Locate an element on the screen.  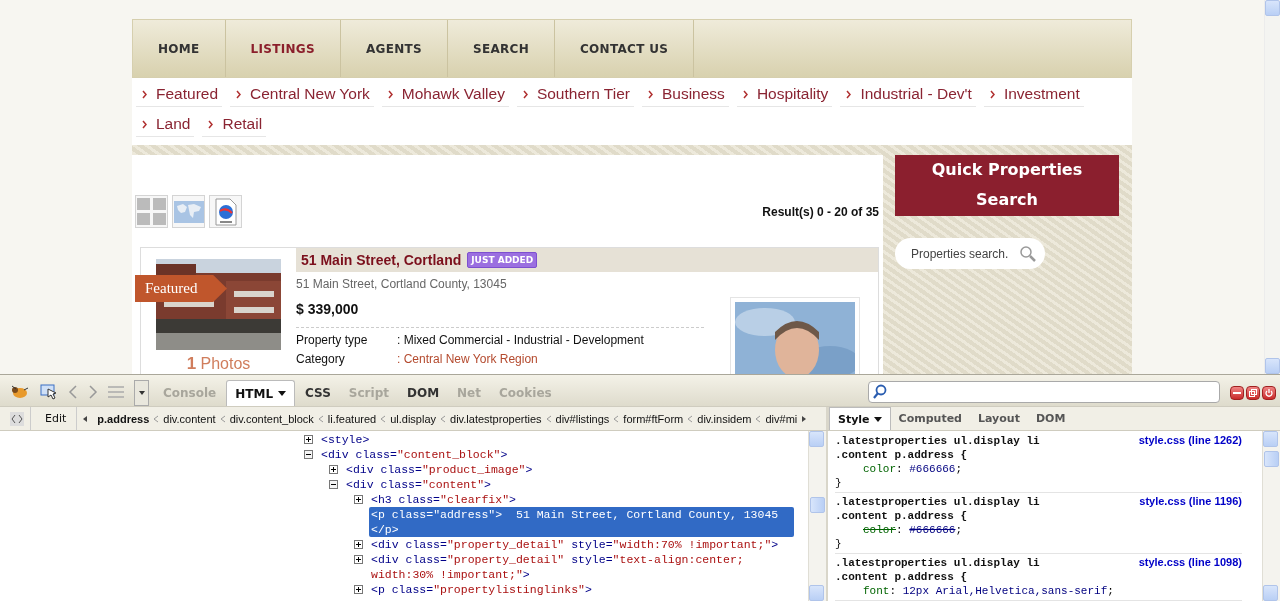
css-selector: .latestproperties ul.display li is located at coordinates (937, 502).